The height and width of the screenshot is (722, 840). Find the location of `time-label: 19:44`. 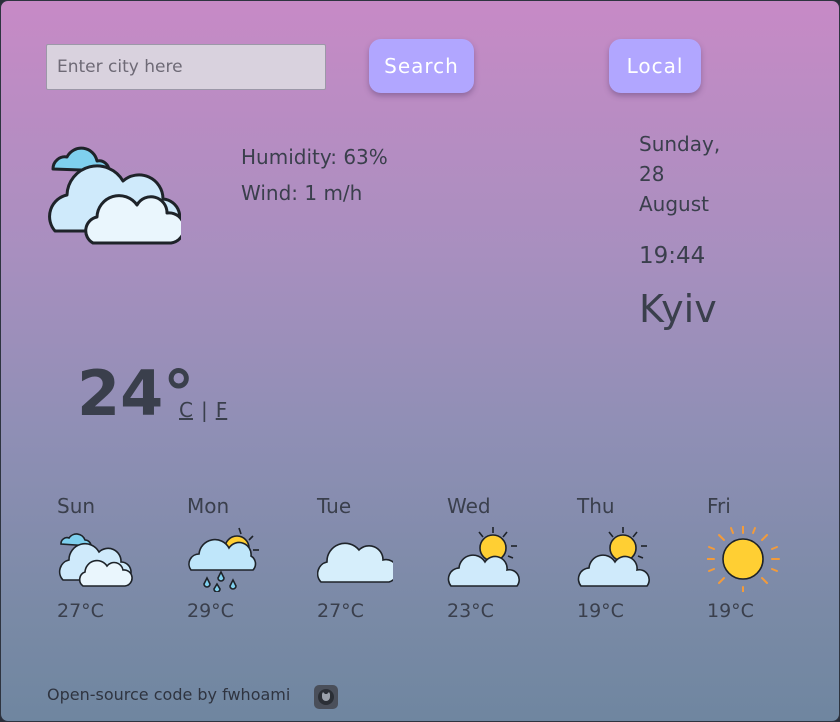

time-label: 19:44 is located at coordinates (672, 256).